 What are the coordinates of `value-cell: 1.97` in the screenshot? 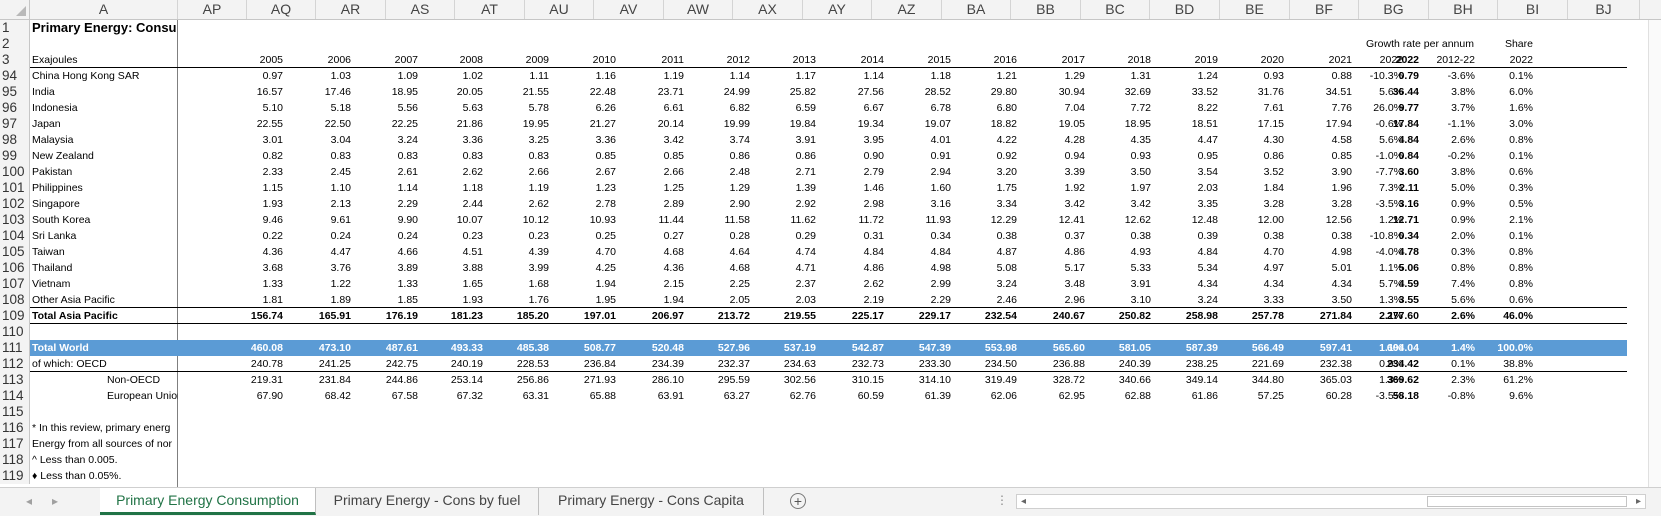 It's located at (1122, 188).